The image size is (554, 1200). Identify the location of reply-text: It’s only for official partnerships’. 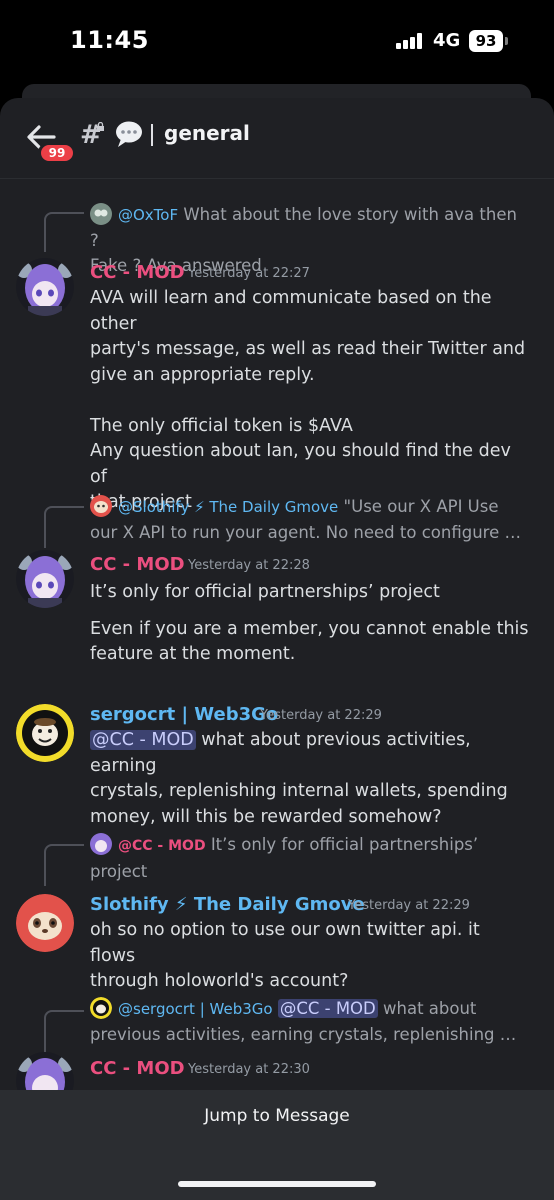
(344, 844).